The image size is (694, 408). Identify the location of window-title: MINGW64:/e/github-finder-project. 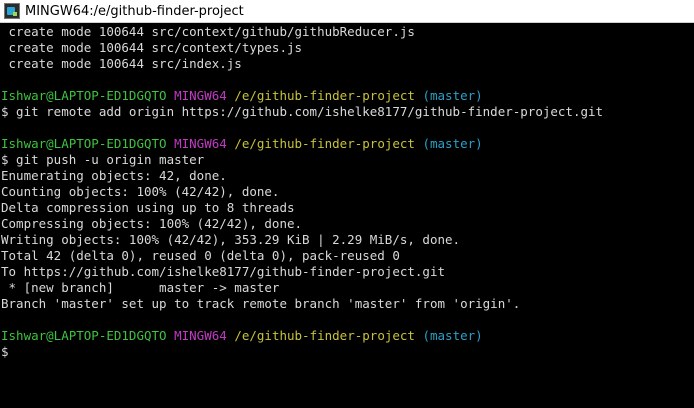
(134, 11).